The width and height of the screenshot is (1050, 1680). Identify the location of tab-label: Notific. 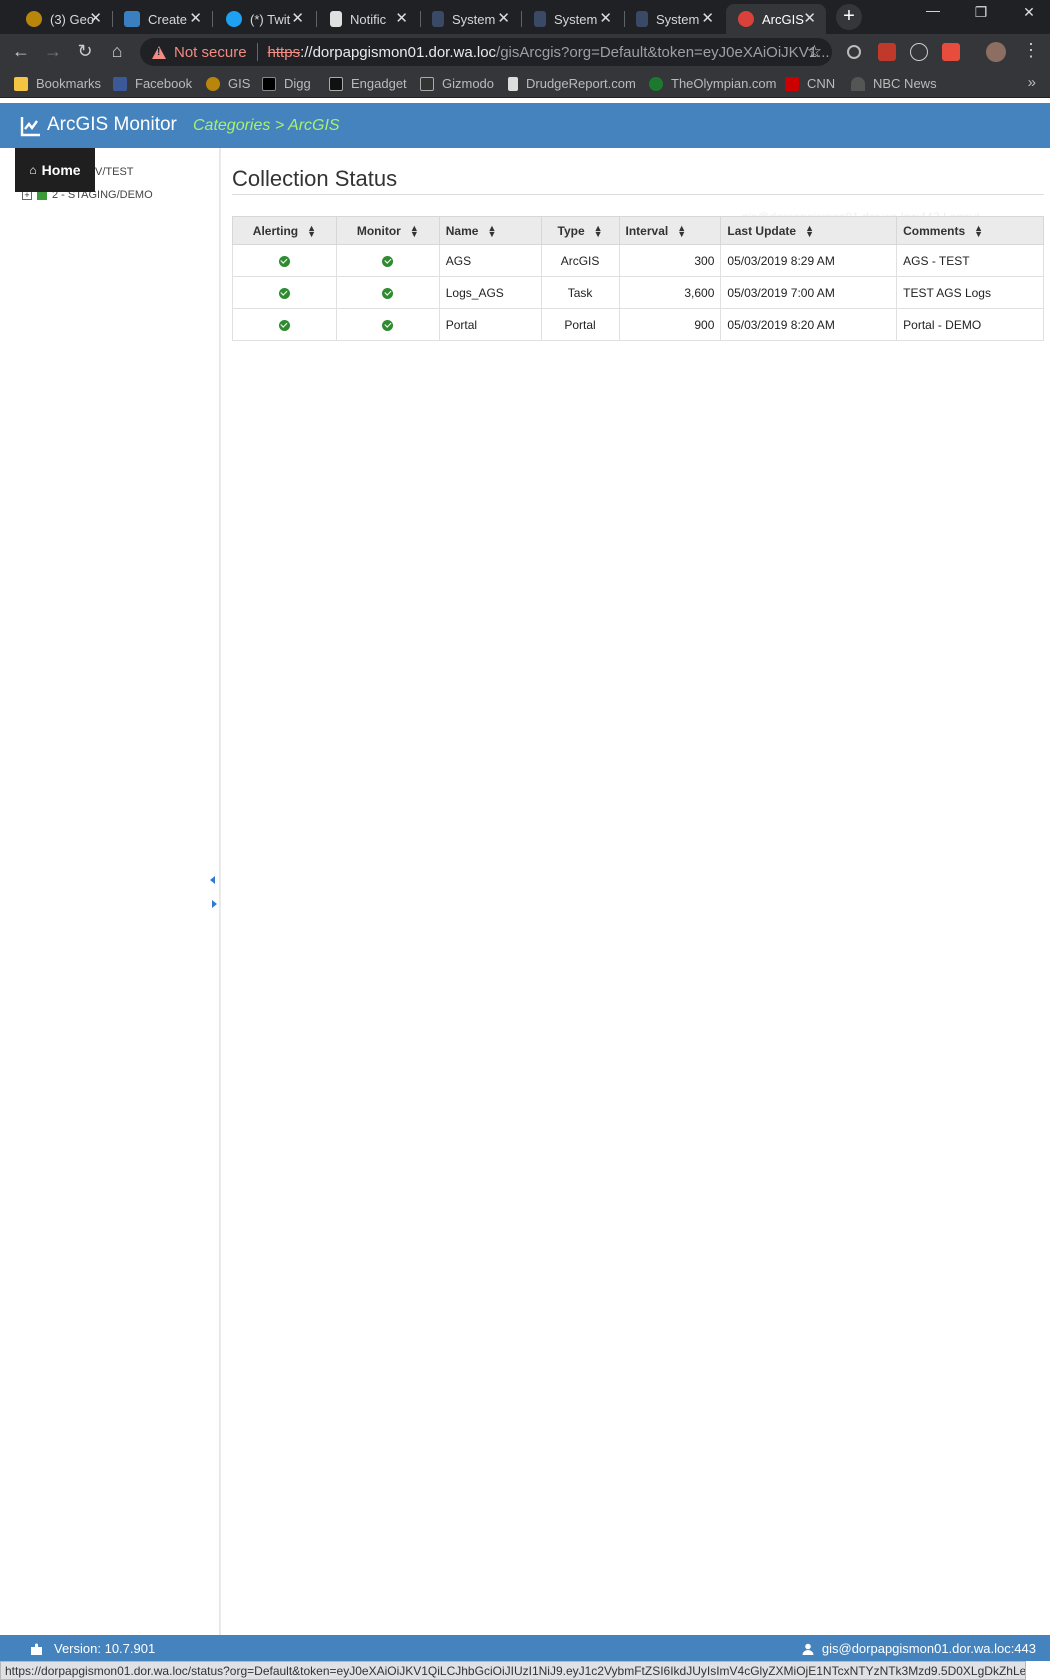
(368, 19).